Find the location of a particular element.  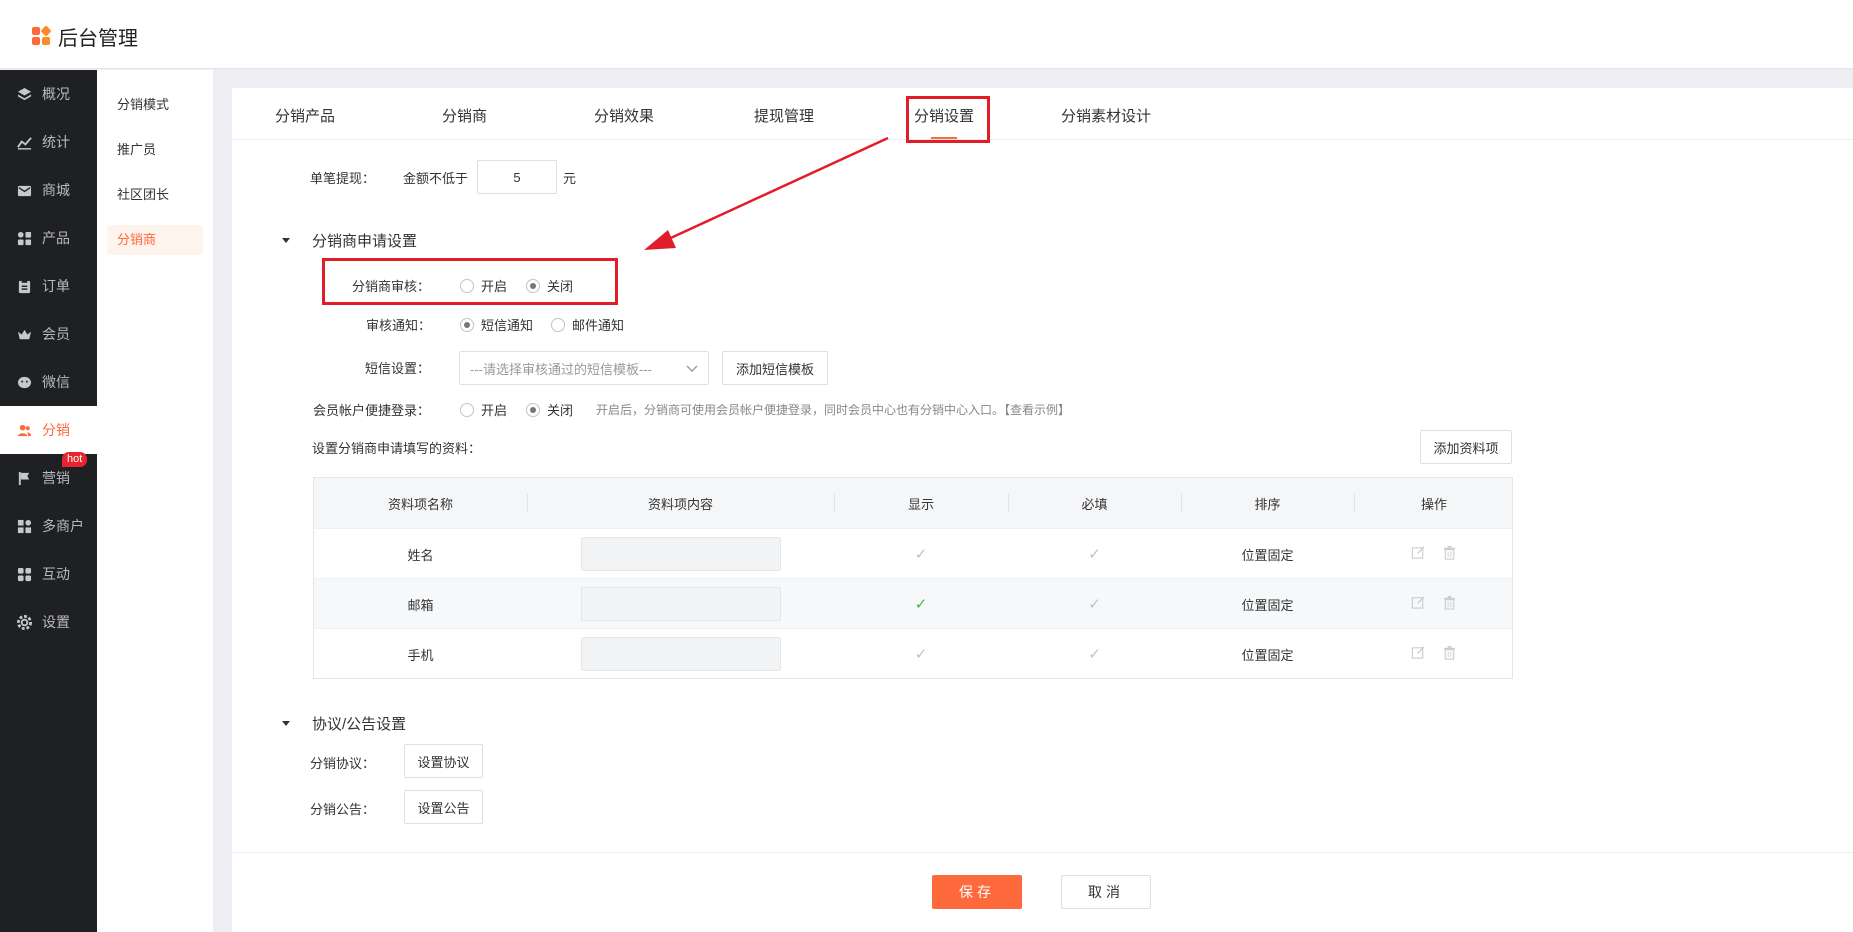

cancel-button: 取消 is located at coordinates (1106, 892).